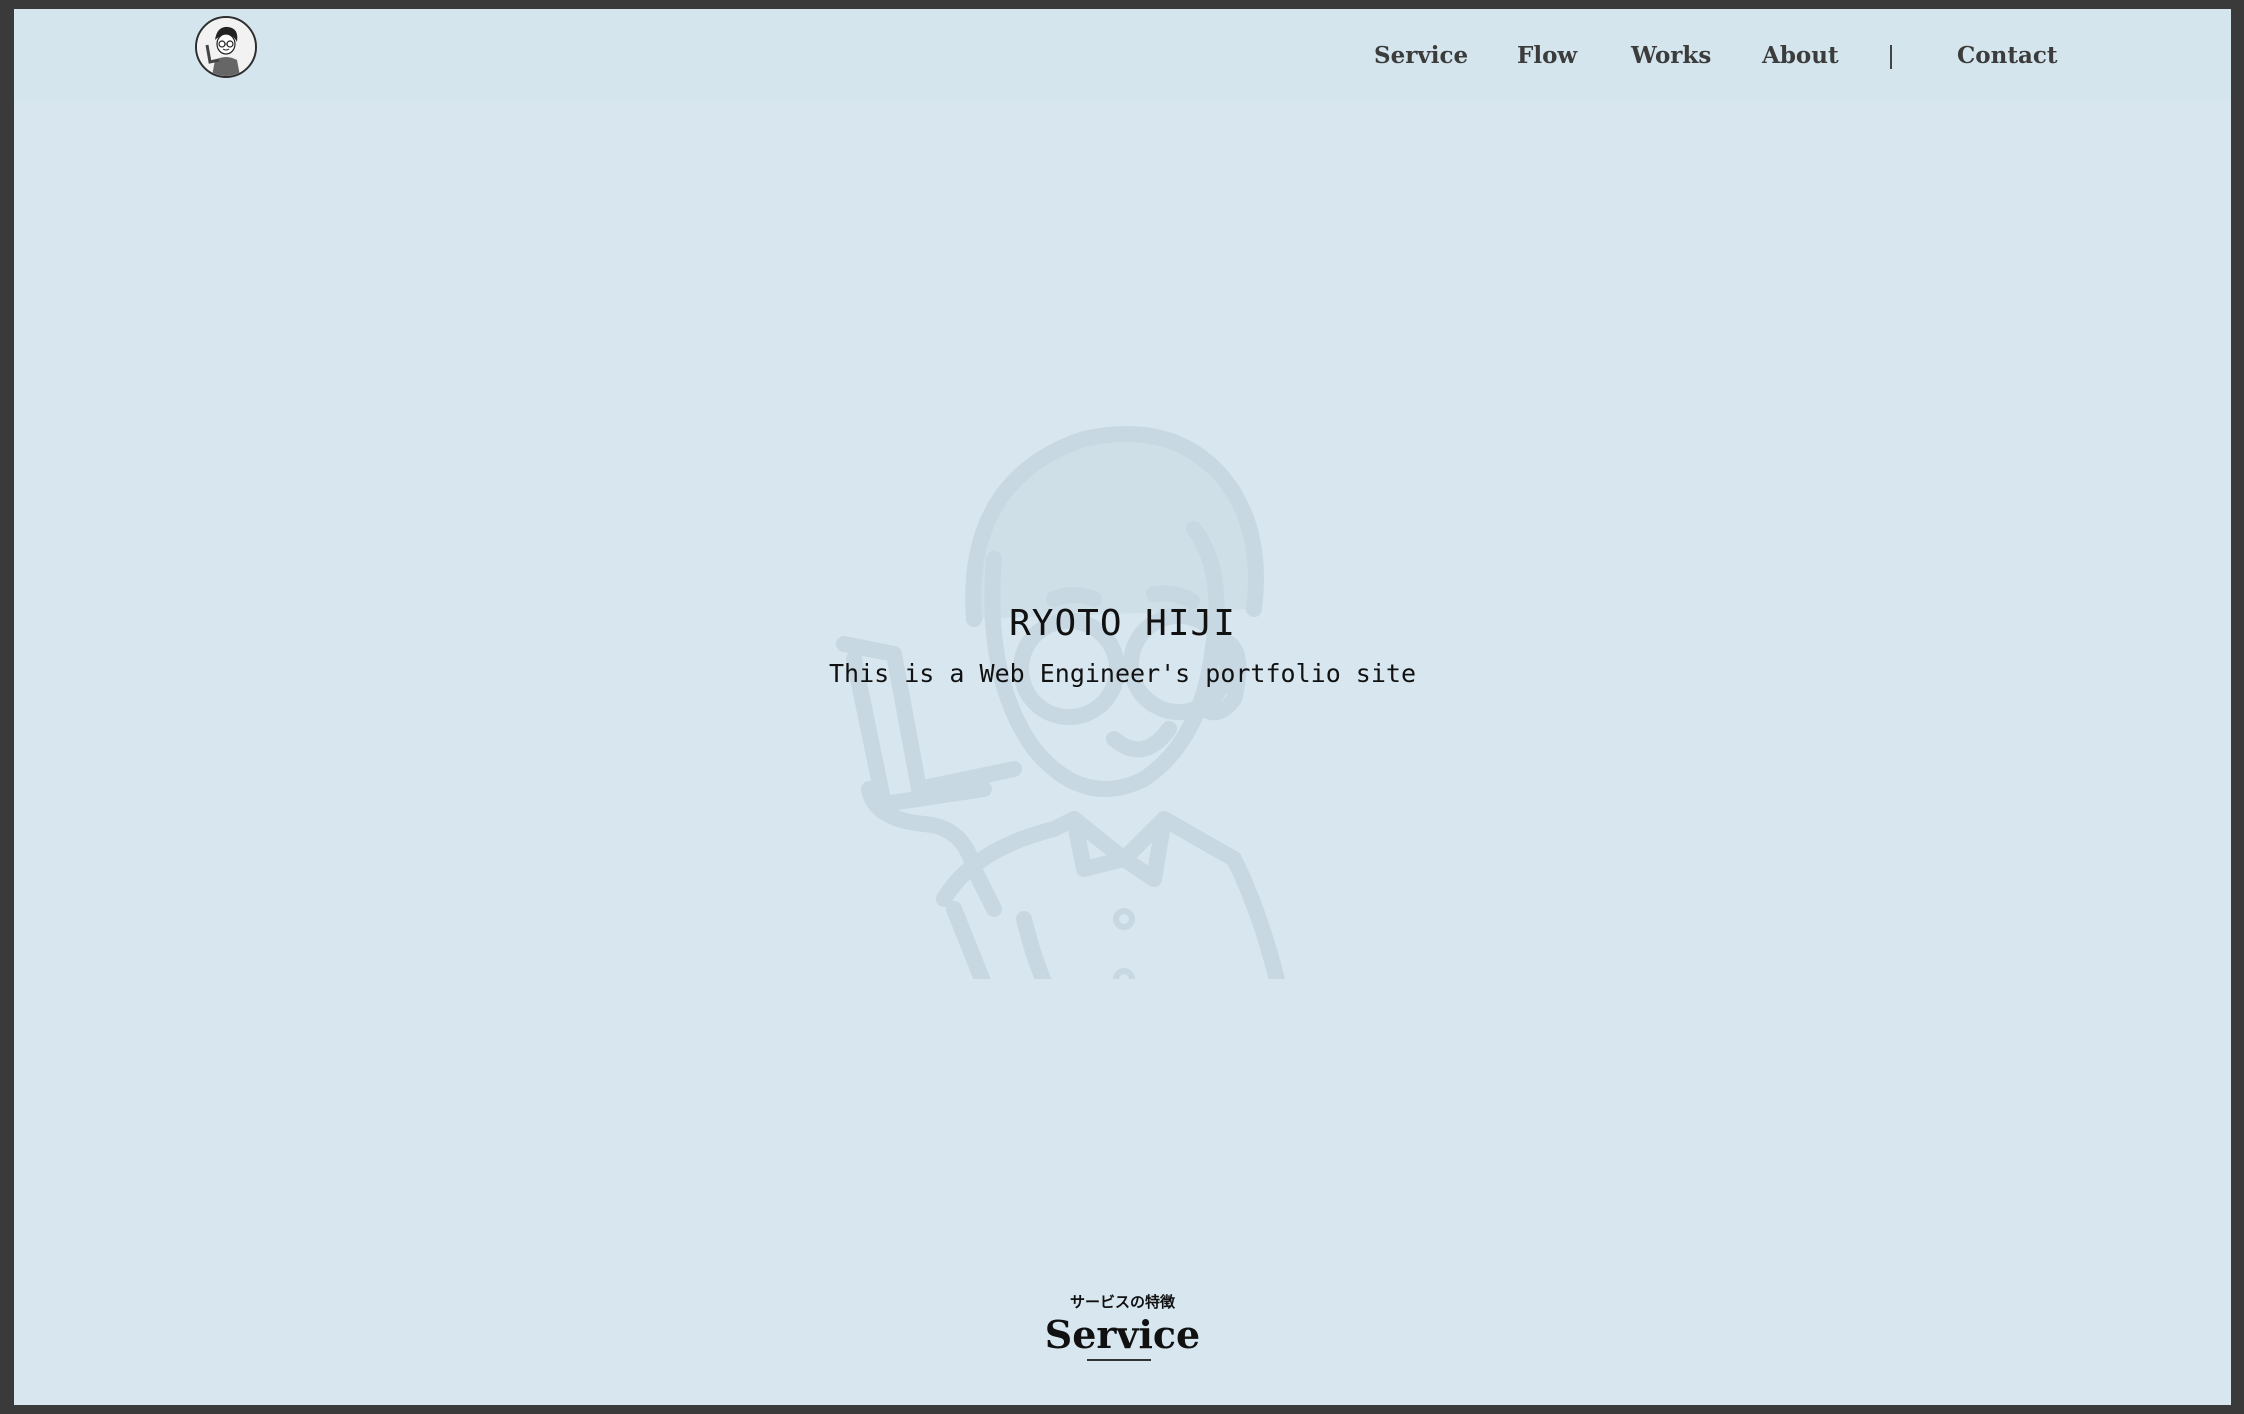 Image resolution: width=2244 pixels, height=1414 pixels. Describe the element at coordinates (1094, 719) in the screenshot. I see `engineer-illustration-icon` at that location.